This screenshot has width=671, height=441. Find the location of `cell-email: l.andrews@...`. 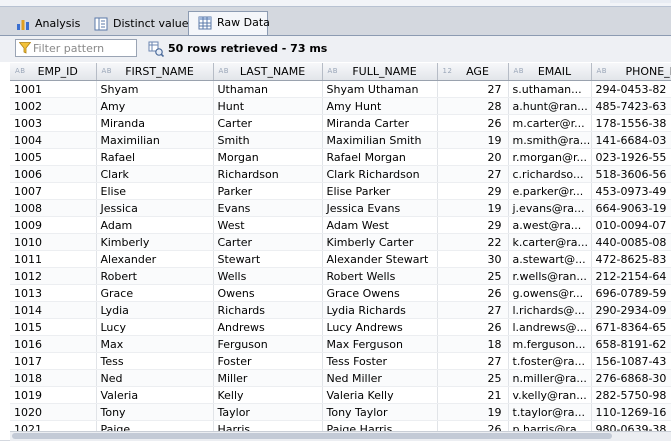

cell-email: l.andrews@... is located at coordinates (549, 327).